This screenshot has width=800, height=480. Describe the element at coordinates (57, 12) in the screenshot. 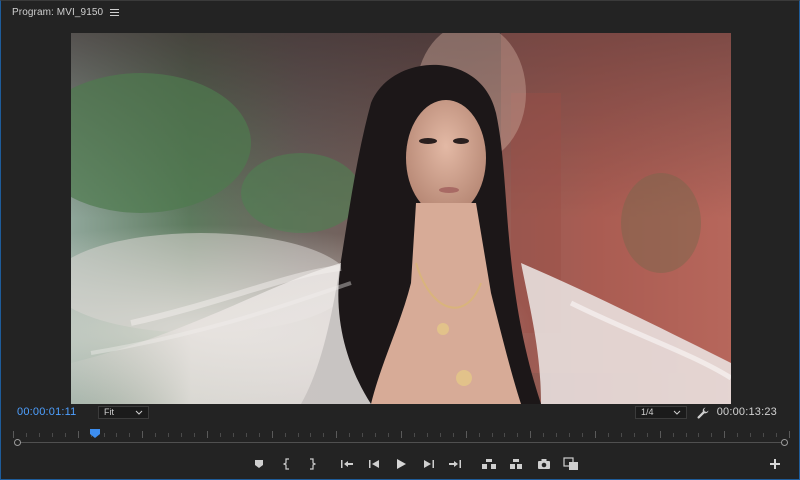

I see `panel-title: Program: MVI_9150` at that location.